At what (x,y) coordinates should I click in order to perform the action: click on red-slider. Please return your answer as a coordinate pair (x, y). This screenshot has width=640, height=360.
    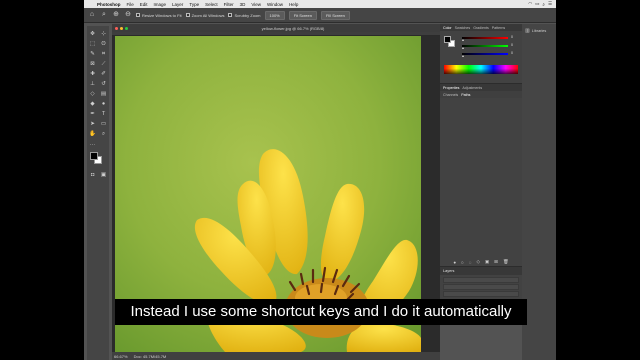
    Looking at the image, I should click on (485, 39).